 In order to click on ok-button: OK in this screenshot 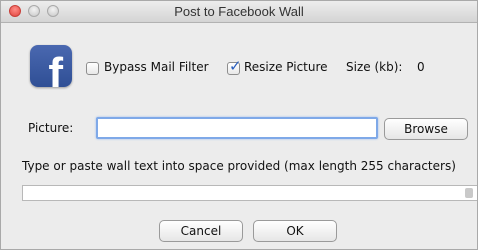, I will do `click(295, 231)`.